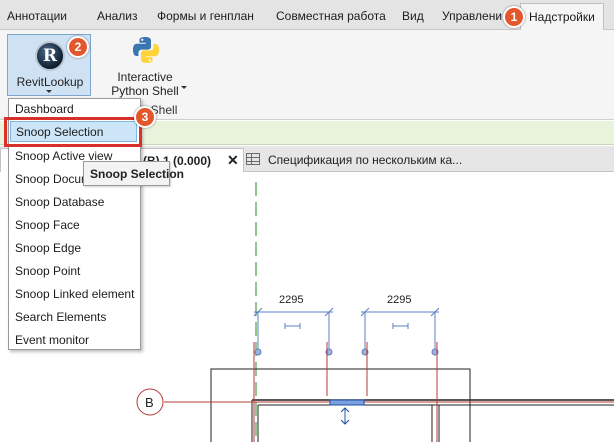 Image resolution: width=614 pixels, height=442 pixels. I want to click on menu-item-snoop-edge: Snoop Edge, so click(48, 248).